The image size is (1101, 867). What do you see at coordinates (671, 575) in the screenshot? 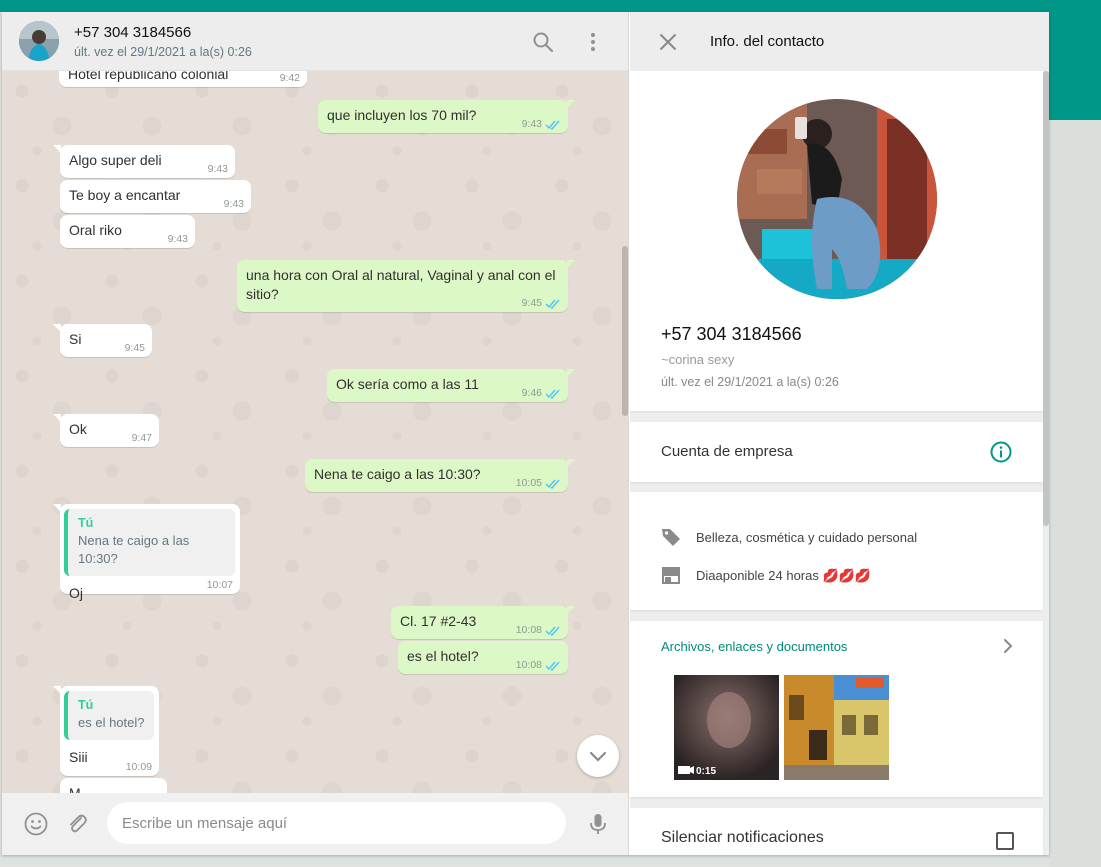
I see `store-icon` at bounding box center [671, 575].